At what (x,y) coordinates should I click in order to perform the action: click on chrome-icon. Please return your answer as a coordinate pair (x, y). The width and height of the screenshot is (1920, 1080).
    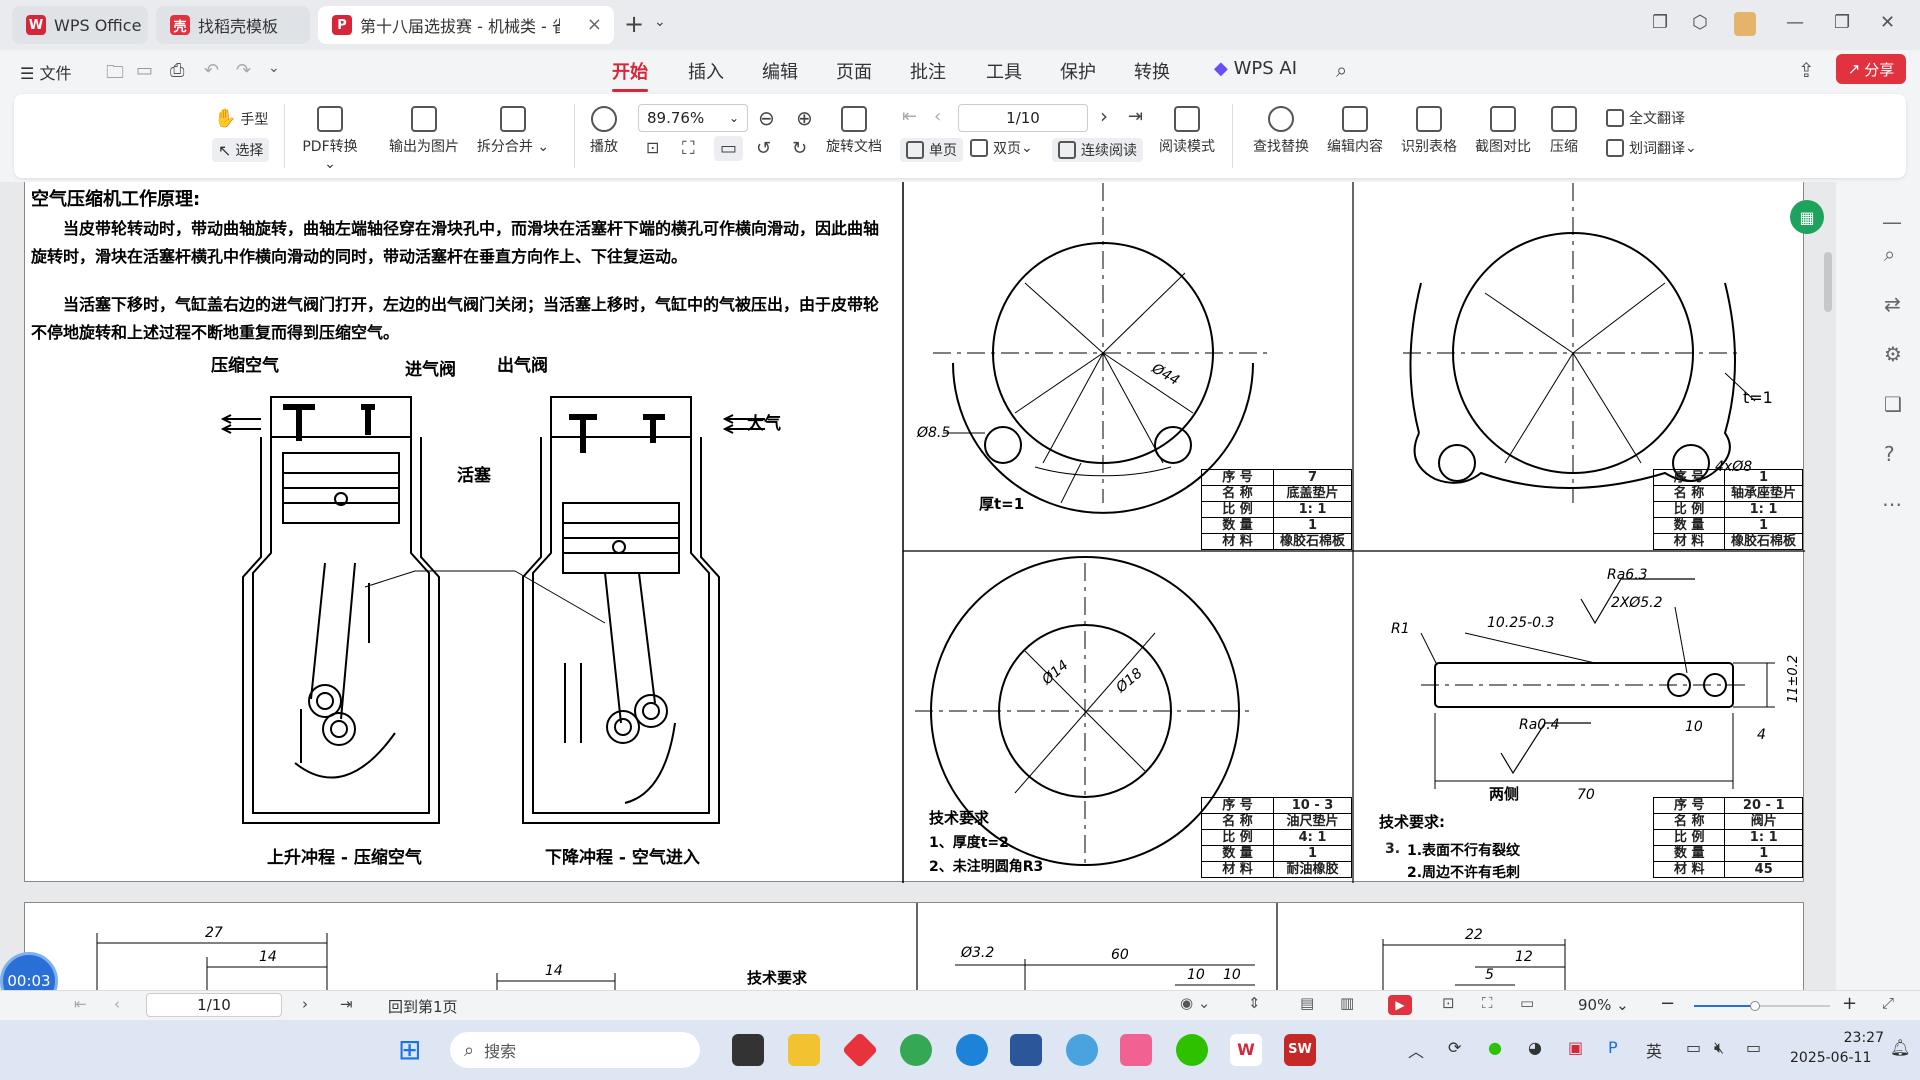
    Looking at the image, I should click on (916, 1050).